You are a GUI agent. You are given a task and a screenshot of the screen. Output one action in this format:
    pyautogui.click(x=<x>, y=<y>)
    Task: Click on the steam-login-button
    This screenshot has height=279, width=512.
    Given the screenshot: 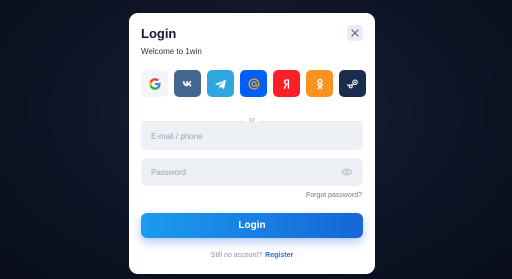 What is the action you would take?
    pyautogui.click(x=352, y=83)
    